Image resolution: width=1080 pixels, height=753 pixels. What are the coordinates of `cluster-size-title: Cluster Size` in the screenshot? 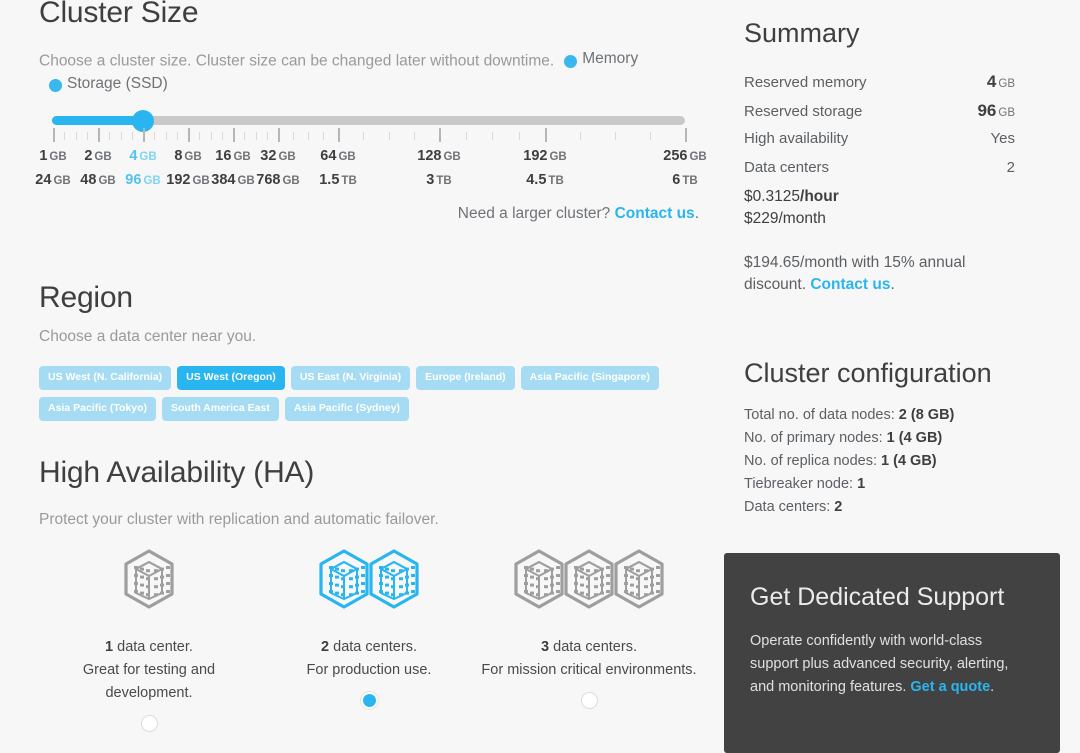 It's located at (119, 14).